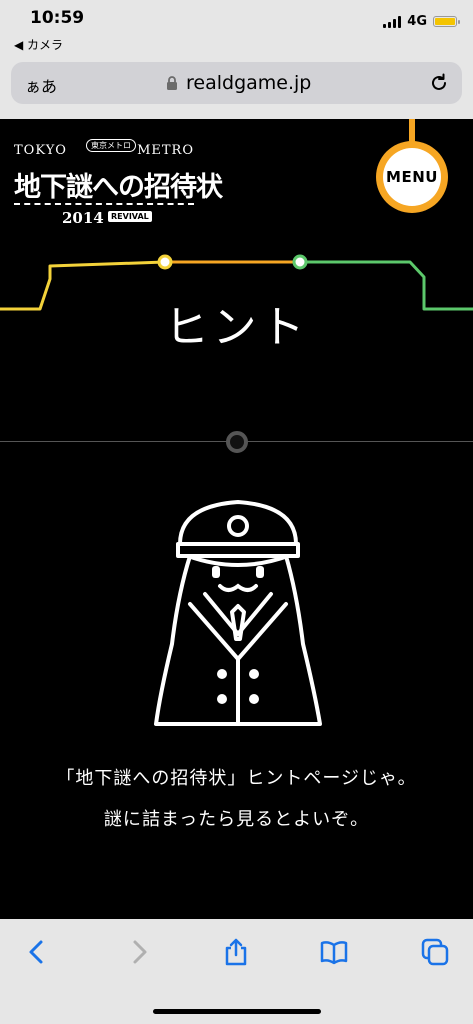  I want to click on lock-icon, so click(172, 83).